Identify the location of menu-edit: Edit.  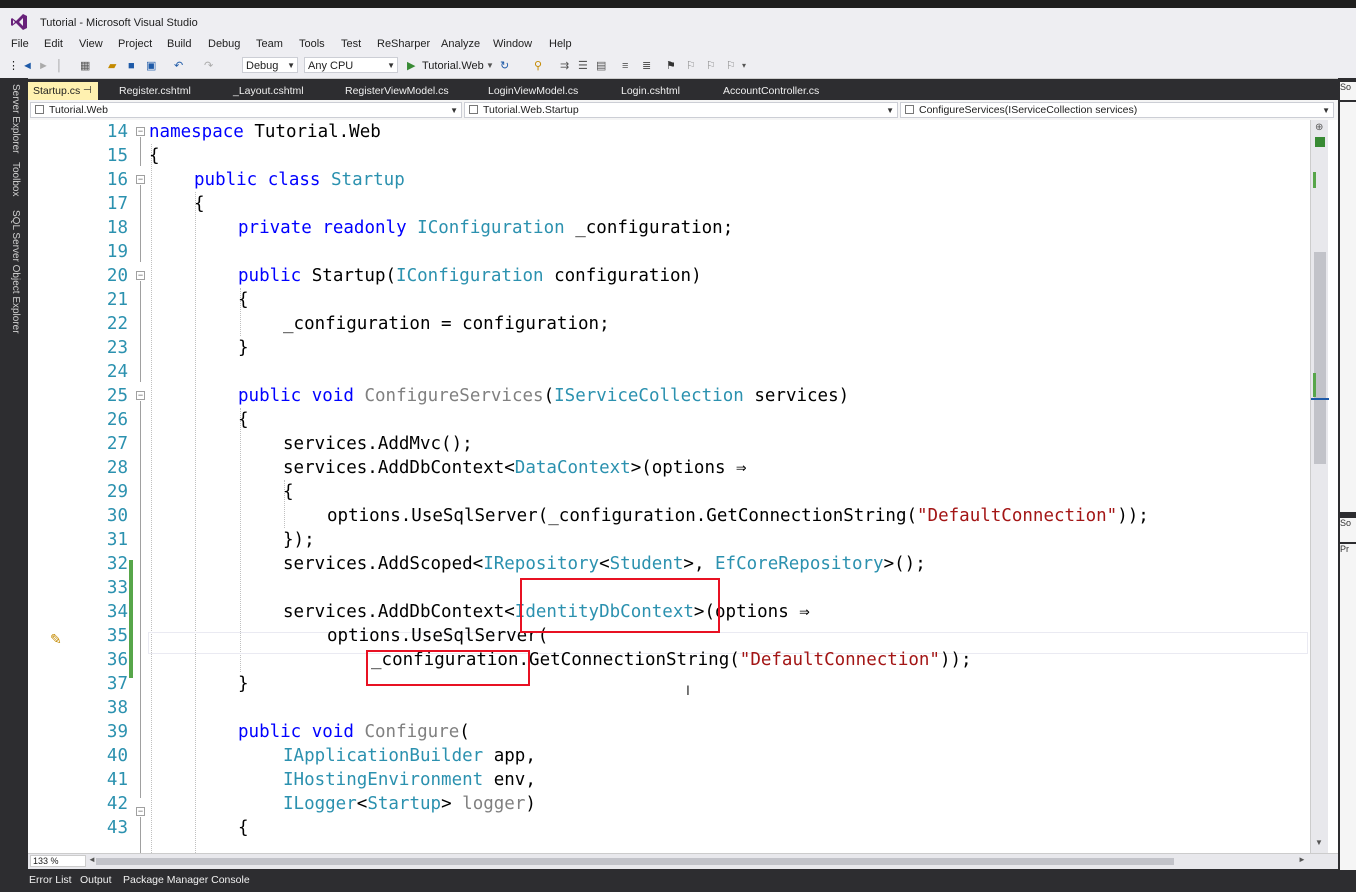
(53, 44).